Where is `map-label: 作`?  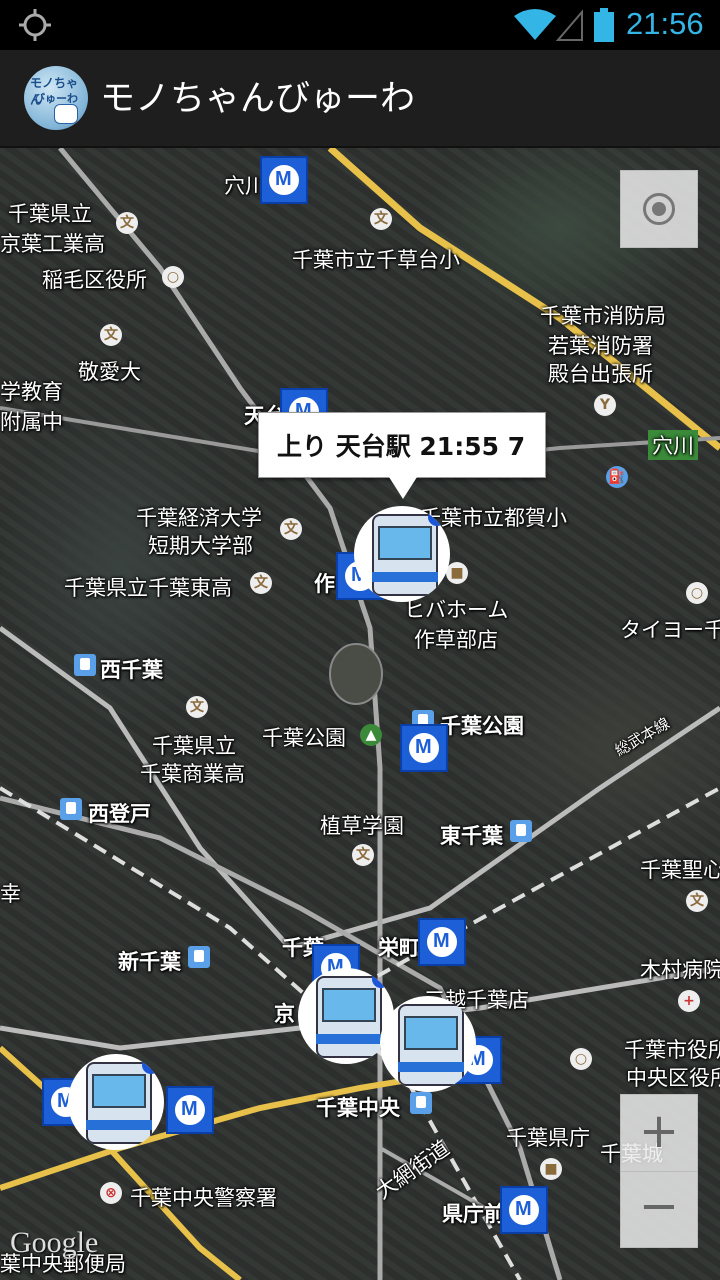
map-label: 作 is located at coordinates (324, 584).